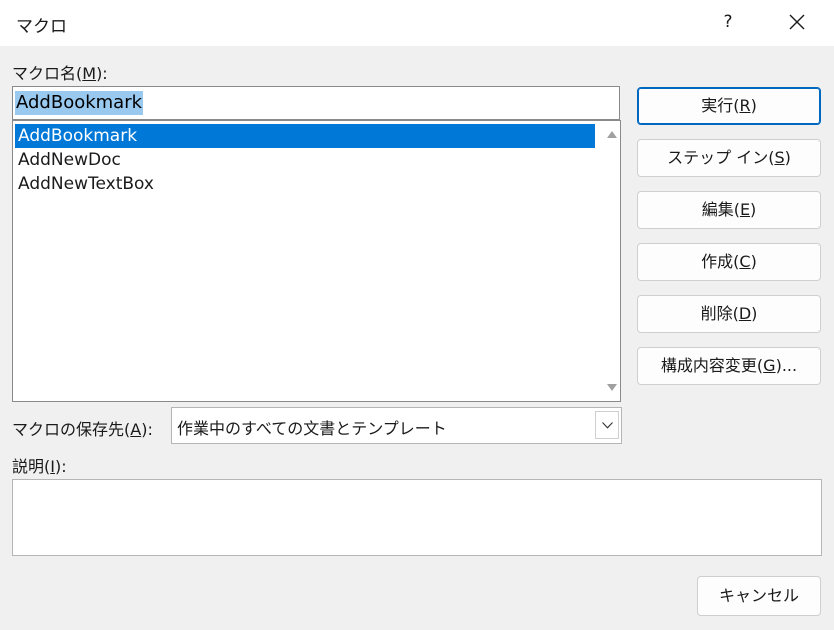 Image resolution: width=834 pixels, height=630 pixels. What do you see at coordinates (39, 466) in the screenshot?
I see `description-label: 説明(I):` at bounding box center [39, 466].